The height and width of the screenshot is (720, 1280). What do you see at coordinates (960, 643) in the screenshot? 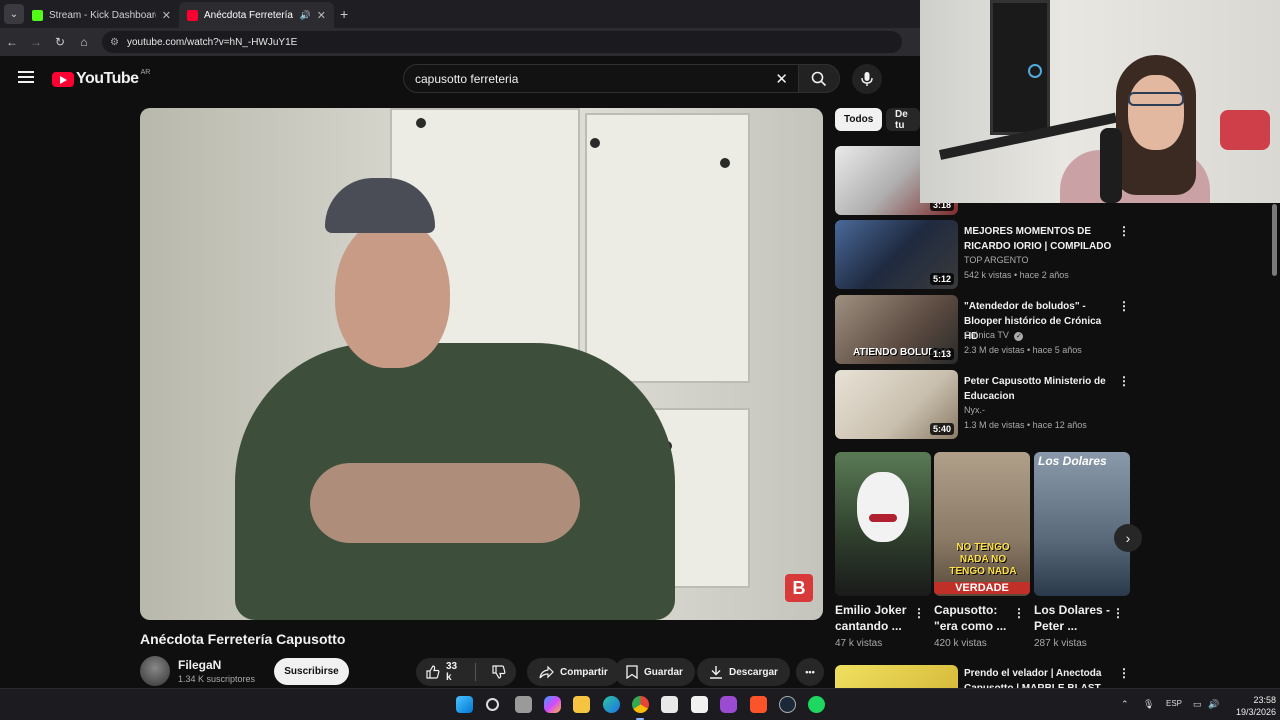
I see `short-views: 420 k vistas` at bounding box center [960, 643].